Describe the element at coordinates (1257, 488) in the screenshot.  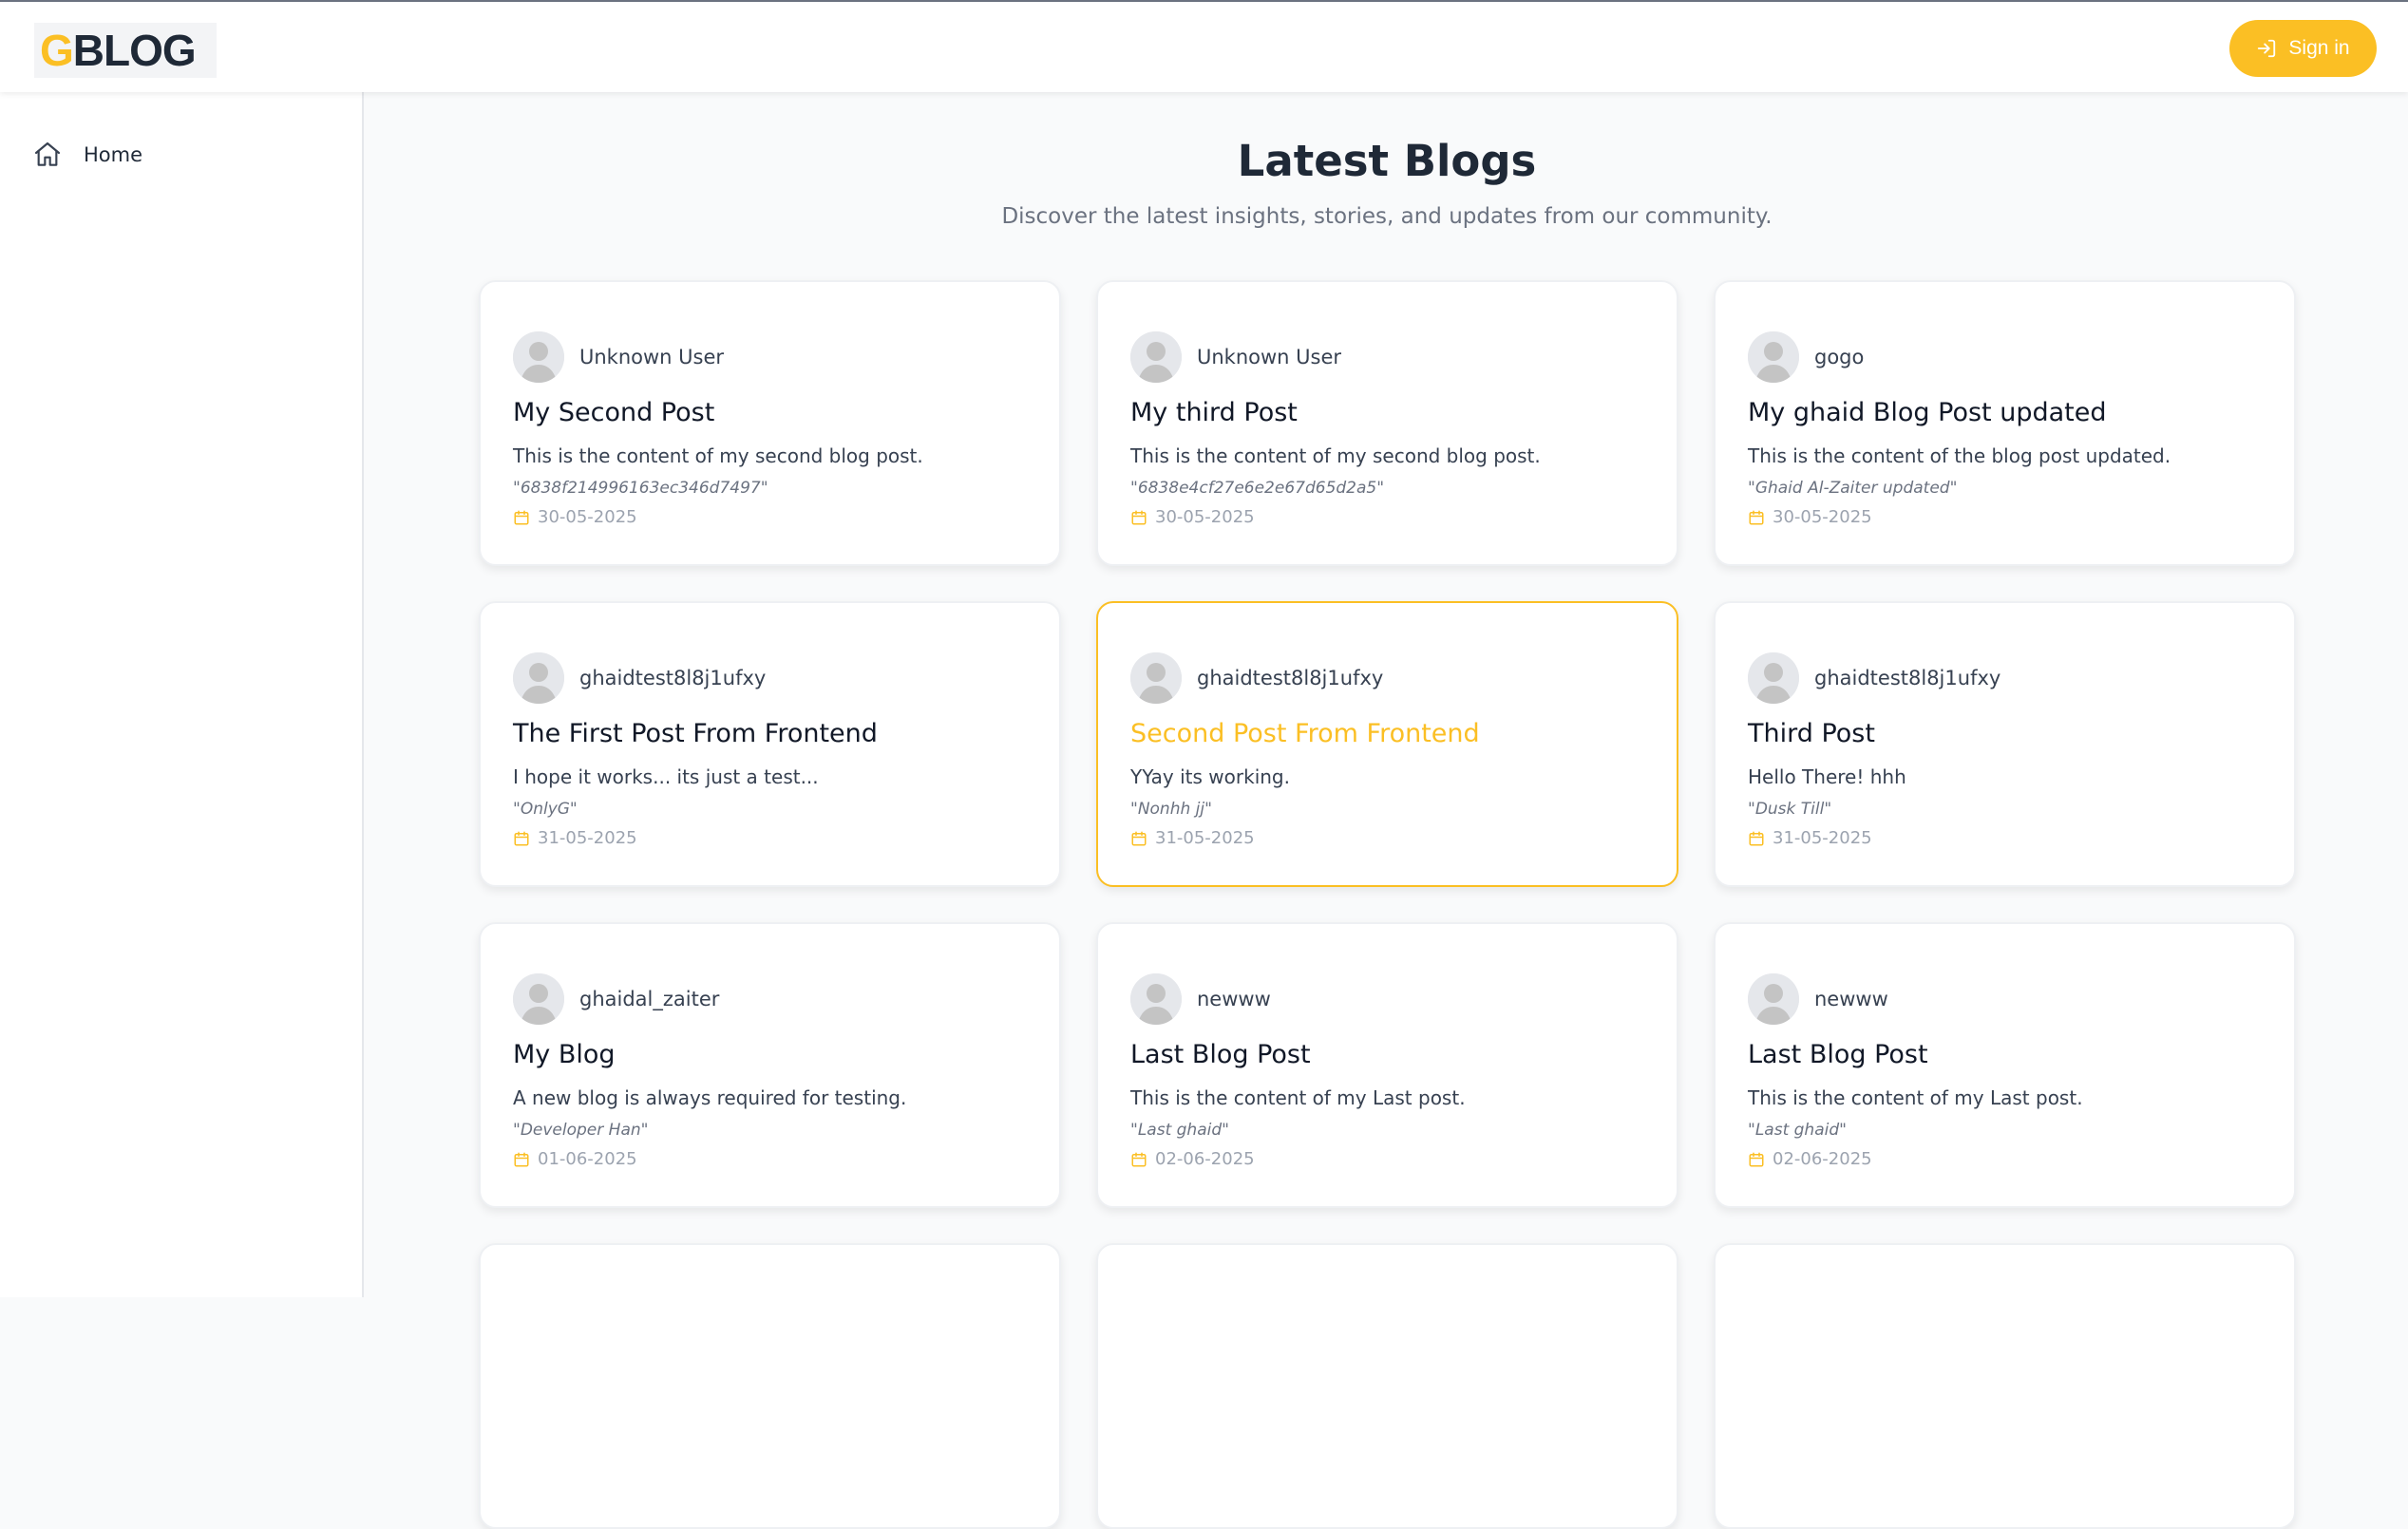
I see `card-quote: "6838e4cf27e6e2e67d65d2a5"` at that location.